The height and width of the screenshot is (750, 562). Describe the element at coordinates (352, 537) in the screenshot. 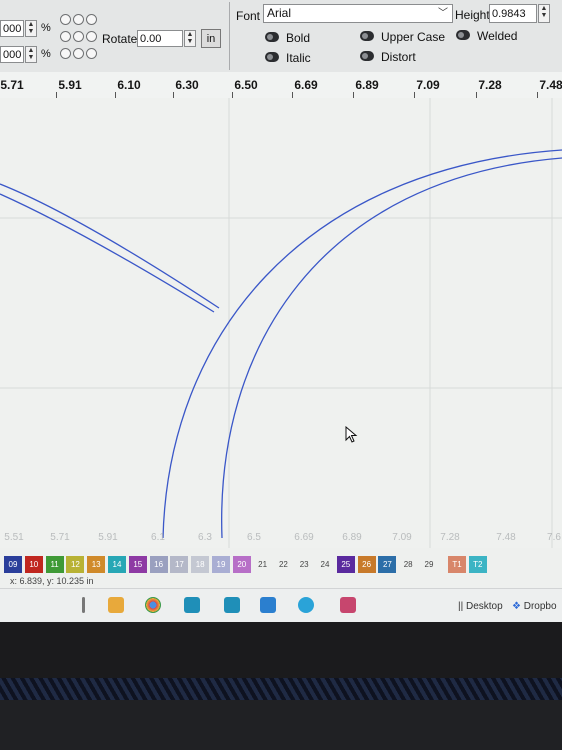

I see `bottom-ruler-tick-label: 6.89` at that location.